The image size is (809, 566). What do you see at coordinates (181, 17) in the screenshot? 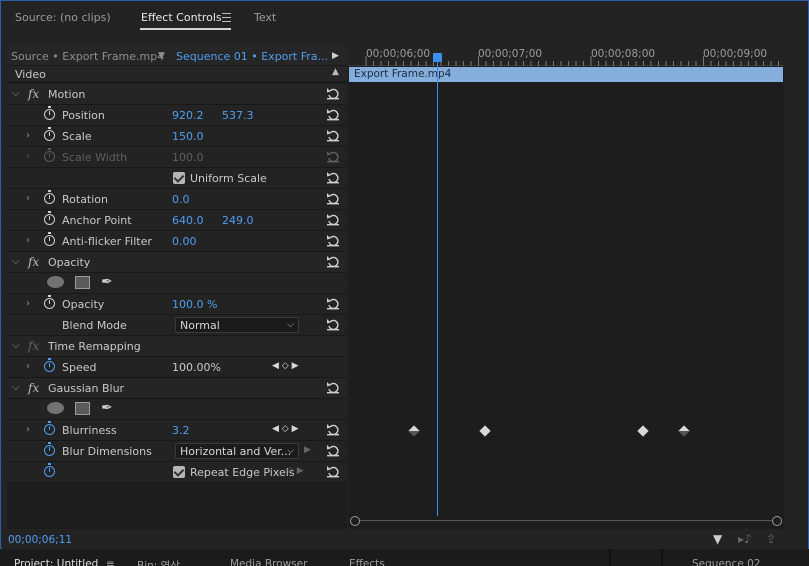
I see `tab-effect-controls: Effect Controls` at bounding box center [181, 17].